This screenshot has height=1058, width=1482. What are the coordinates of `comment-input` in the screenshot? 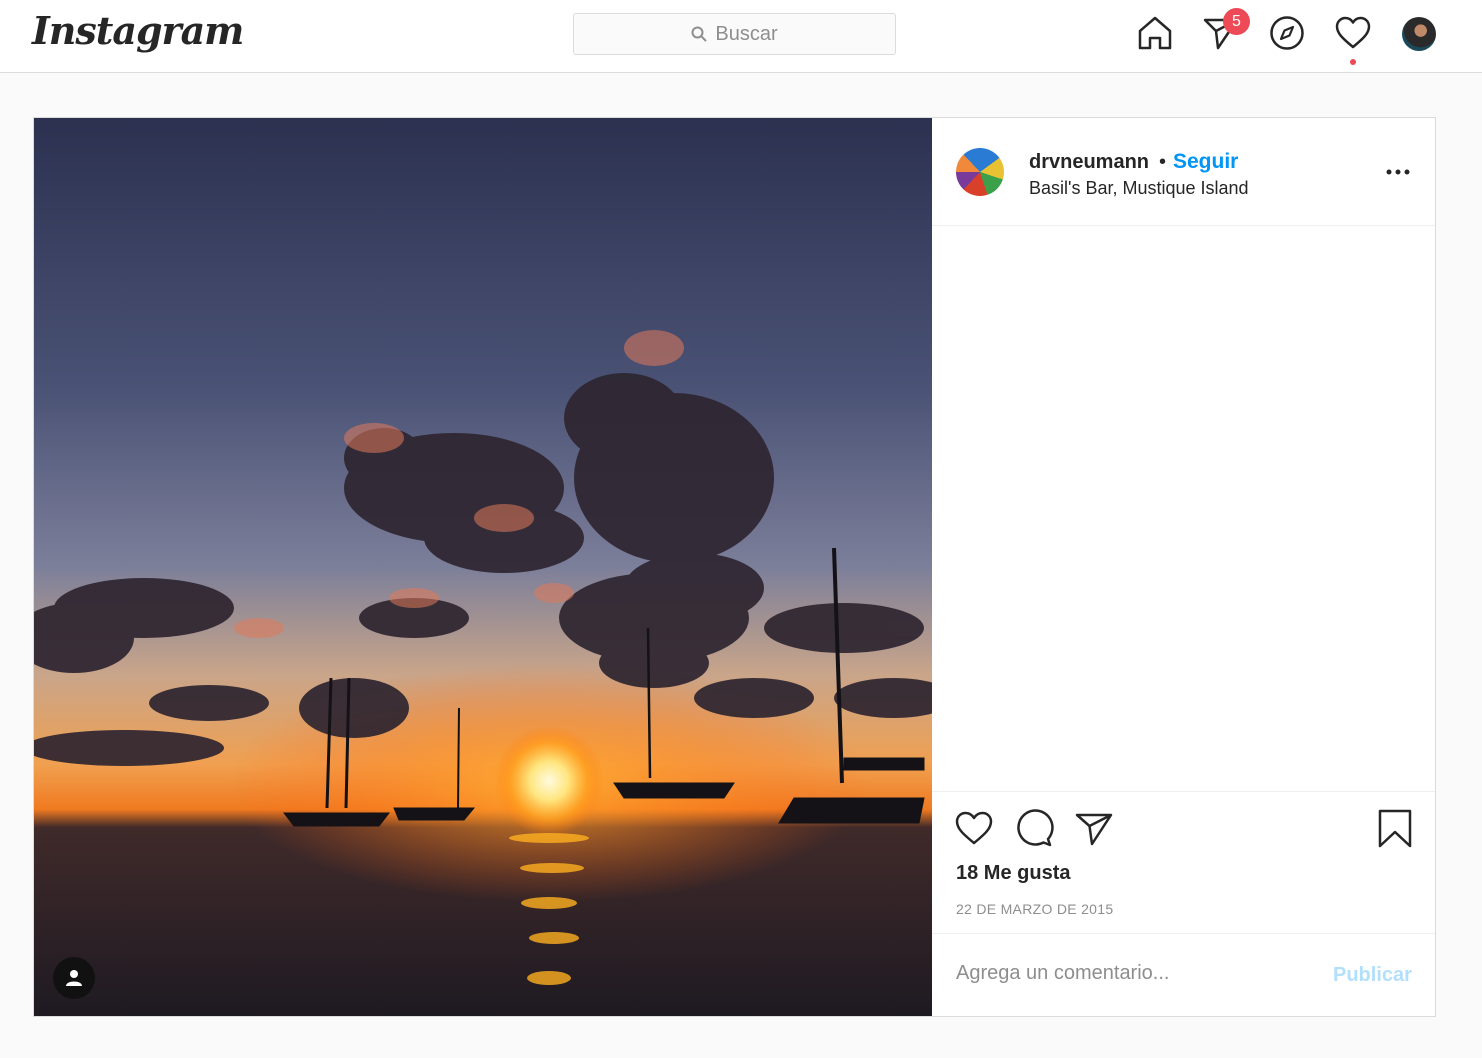 It's located at (1121, 973).